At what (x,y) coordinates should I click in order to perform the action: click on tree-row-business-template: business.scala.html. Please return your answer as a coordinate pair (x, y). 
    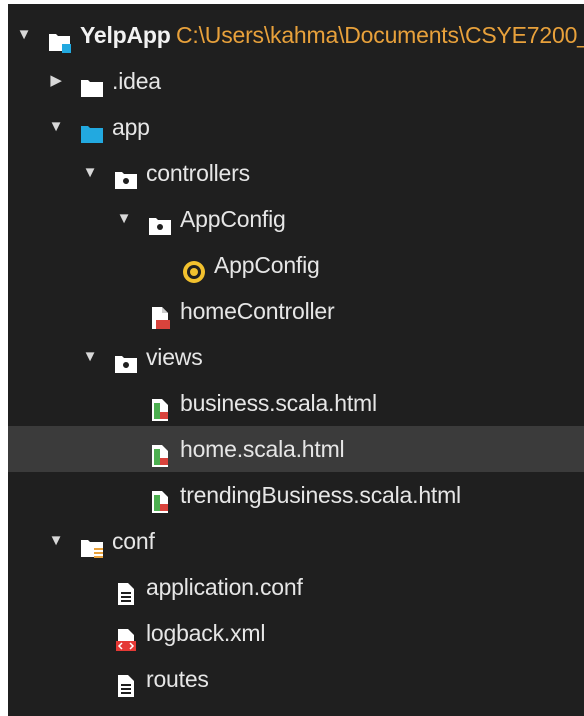
    Looking at the image, I should click on (296, 403).